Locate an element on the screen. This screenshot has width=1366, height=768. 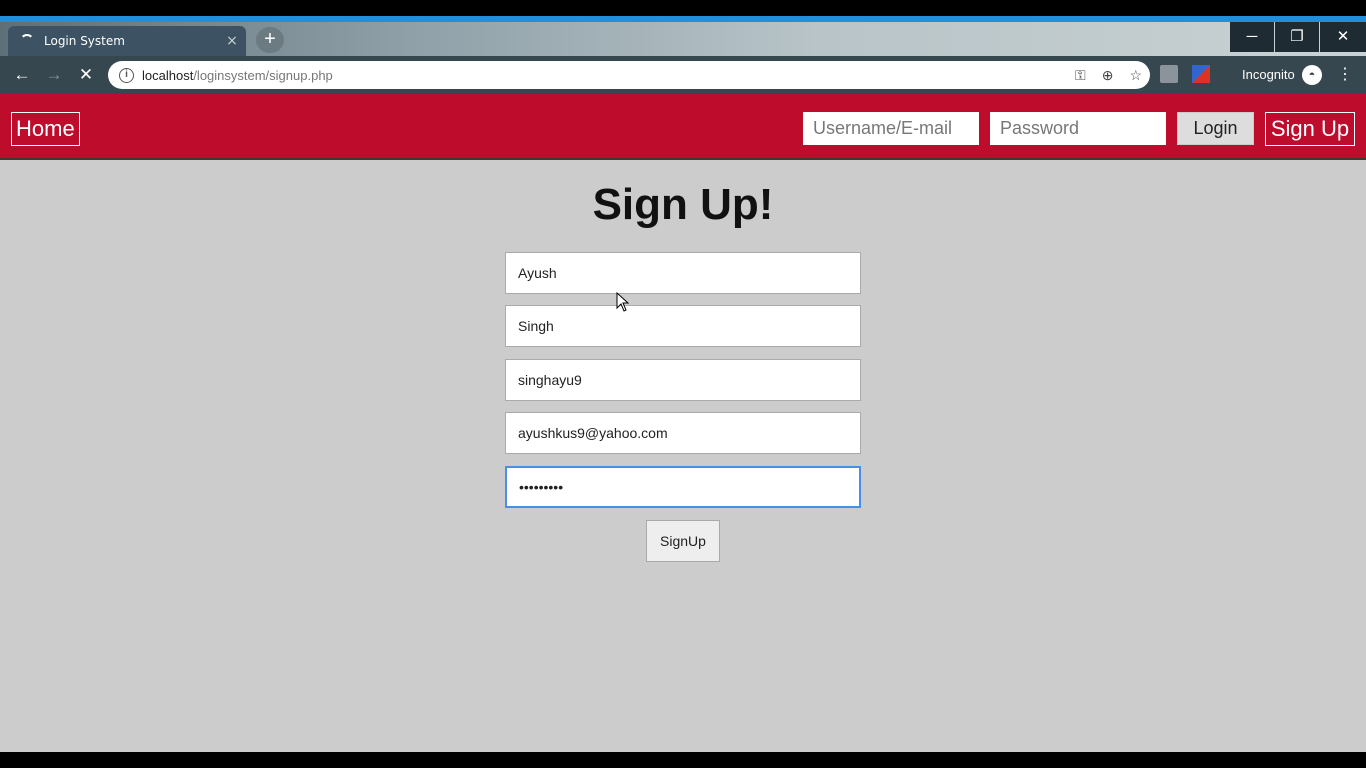
extension-flag-icon is located at coordinates (1201, 74).